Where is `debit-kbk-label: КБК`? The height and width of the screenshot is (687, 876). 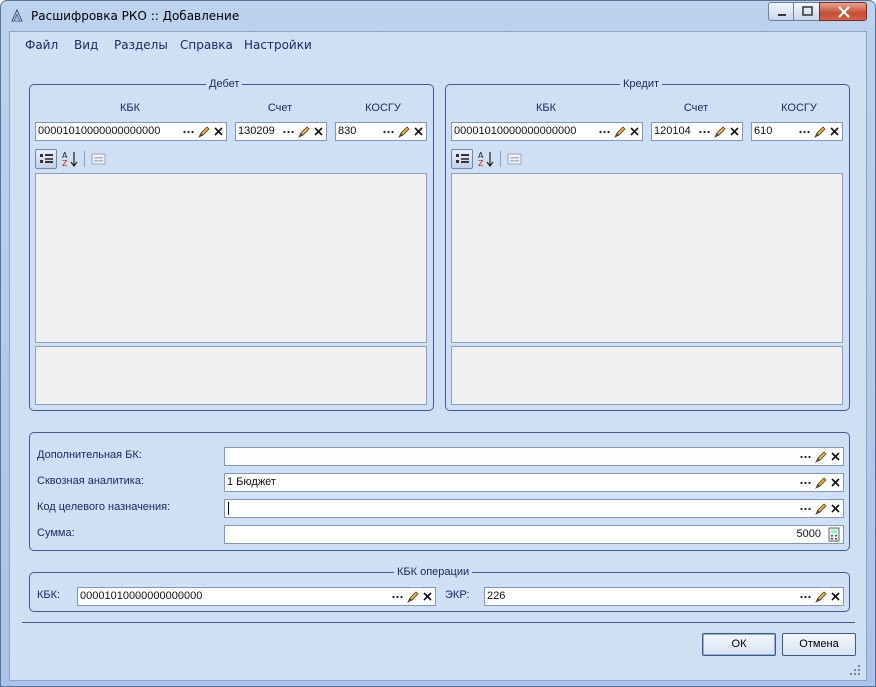 debit-kbk-label: КБК is located at coordinates (130, 108).